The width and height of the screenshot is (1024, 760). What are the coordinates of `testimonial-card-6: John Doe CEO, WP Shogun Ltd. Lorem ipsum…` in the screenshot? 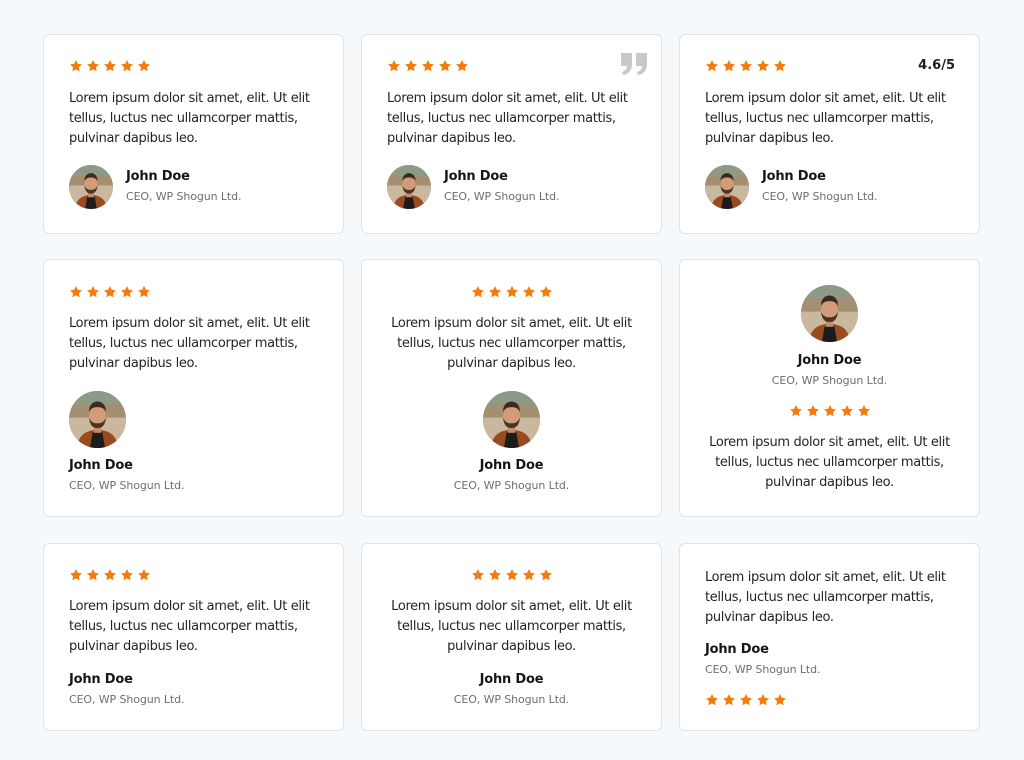 It's located at (829, 388).